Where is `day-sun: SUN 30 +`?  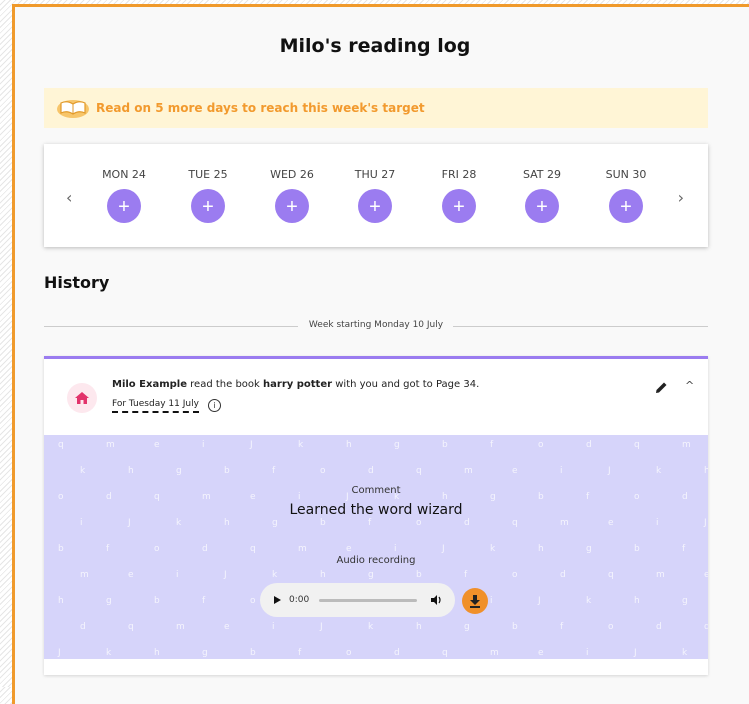 day-sun: SUN 30 + is located at coordinates (626, 195).